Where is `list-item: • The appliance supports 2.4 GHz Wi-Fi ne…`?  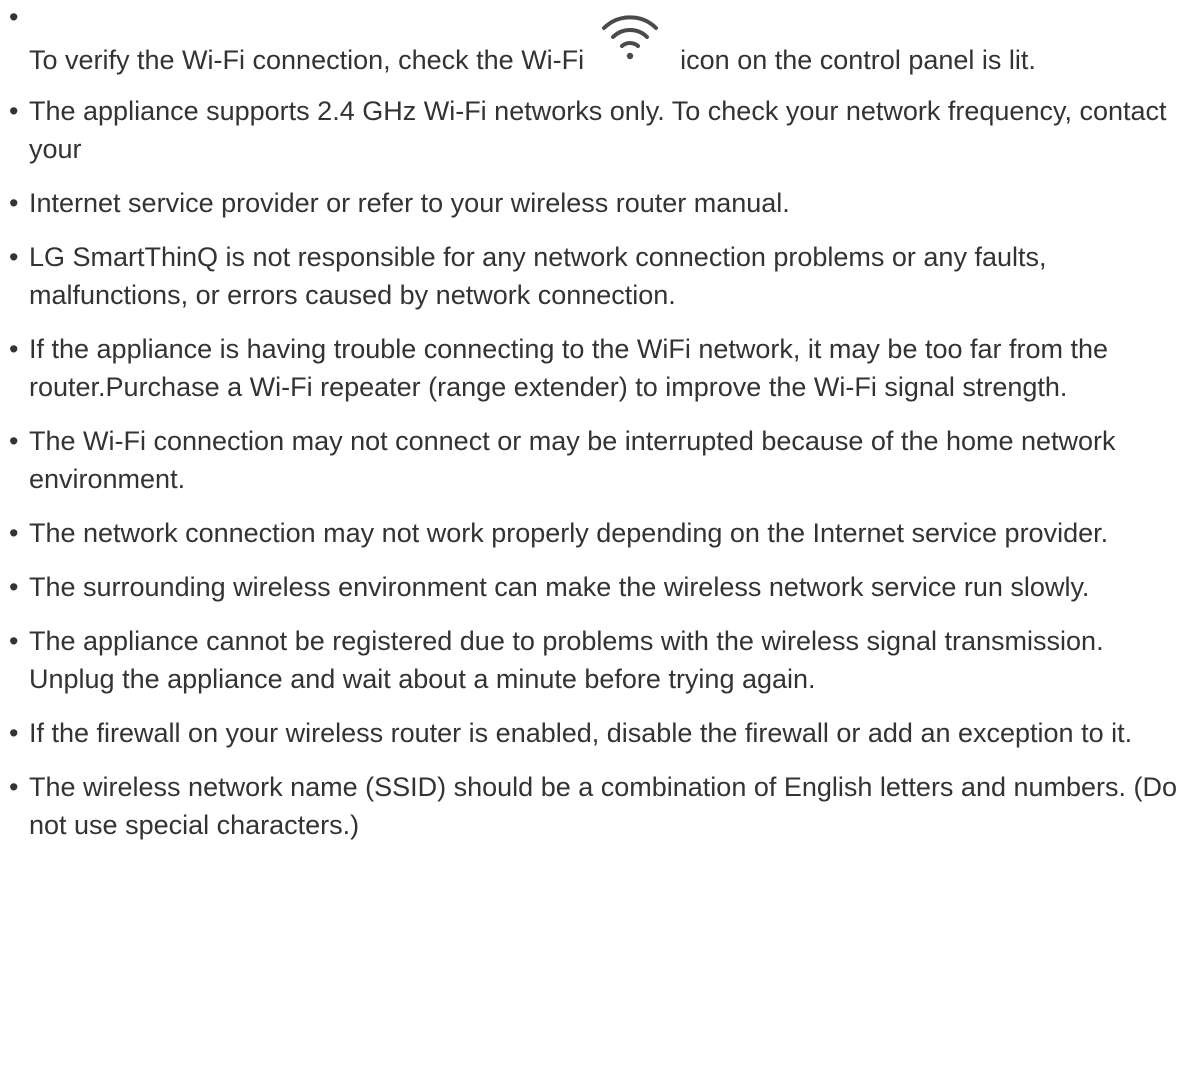
list-item: • The appliance supports 2.4 GHz Wi-Fi ne… is located at coordinates (599, 130).